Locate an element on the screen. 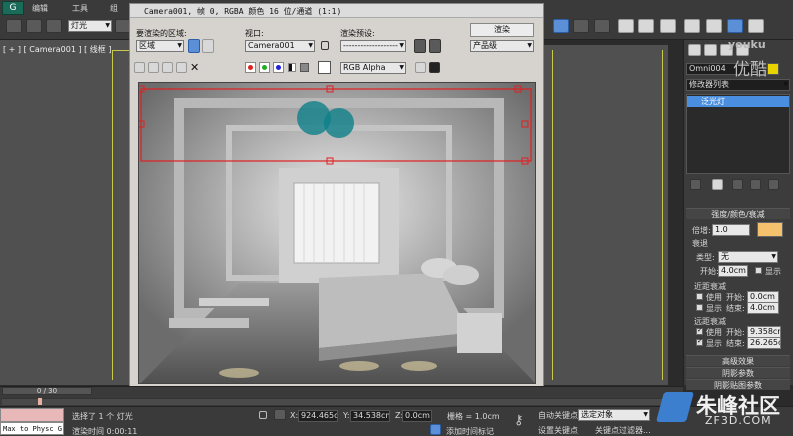 The image size is (793, 436). red-channel-button is located at coordinates (250, 67).